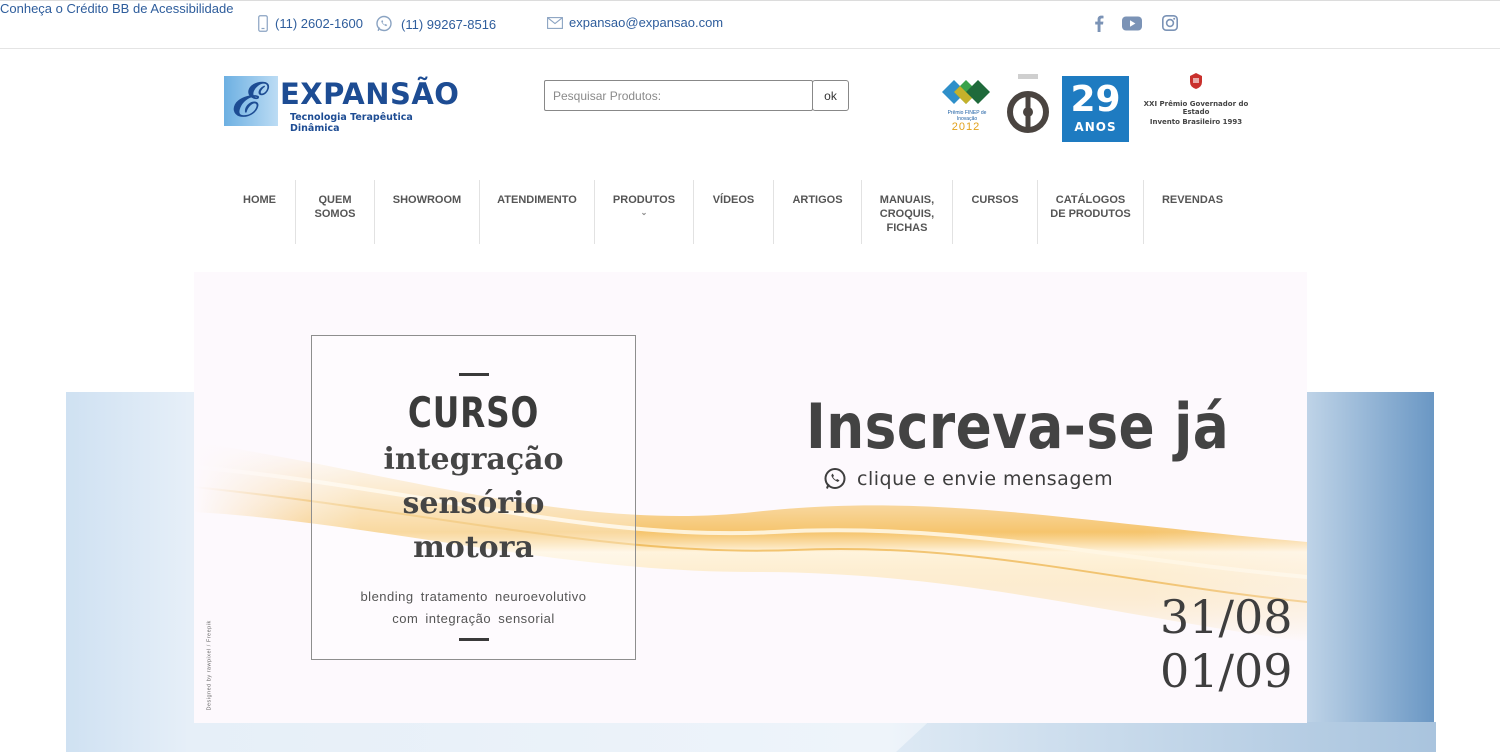 The height and width of the screenshot is (752, 1500). I want to click on course-dates: 31/08 01/09, so click(1226, 644).